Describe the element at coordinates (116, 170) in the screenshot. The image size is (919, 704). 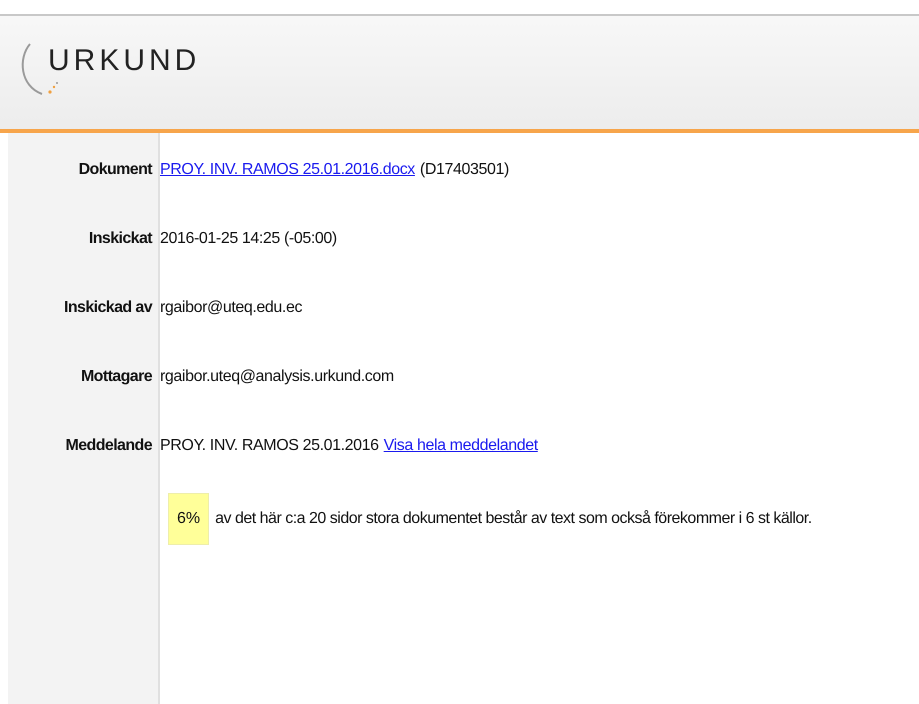
I see `field-label: Dokument` at that location.